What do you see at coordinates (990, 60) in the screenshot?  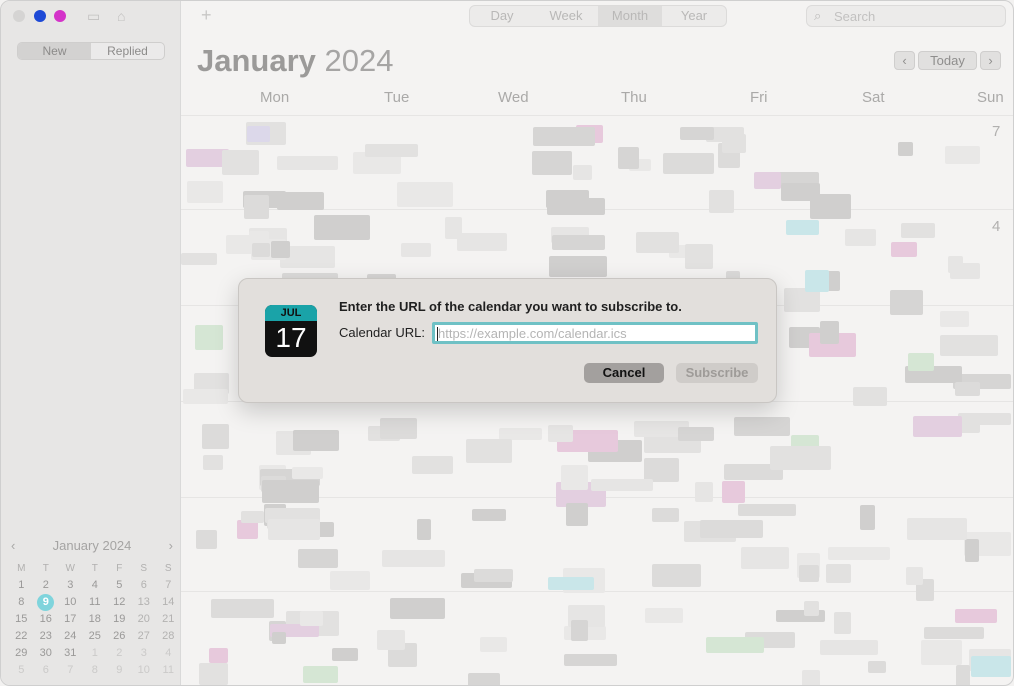 I see `next-month-button: ›` at bounding box center [990, 60].